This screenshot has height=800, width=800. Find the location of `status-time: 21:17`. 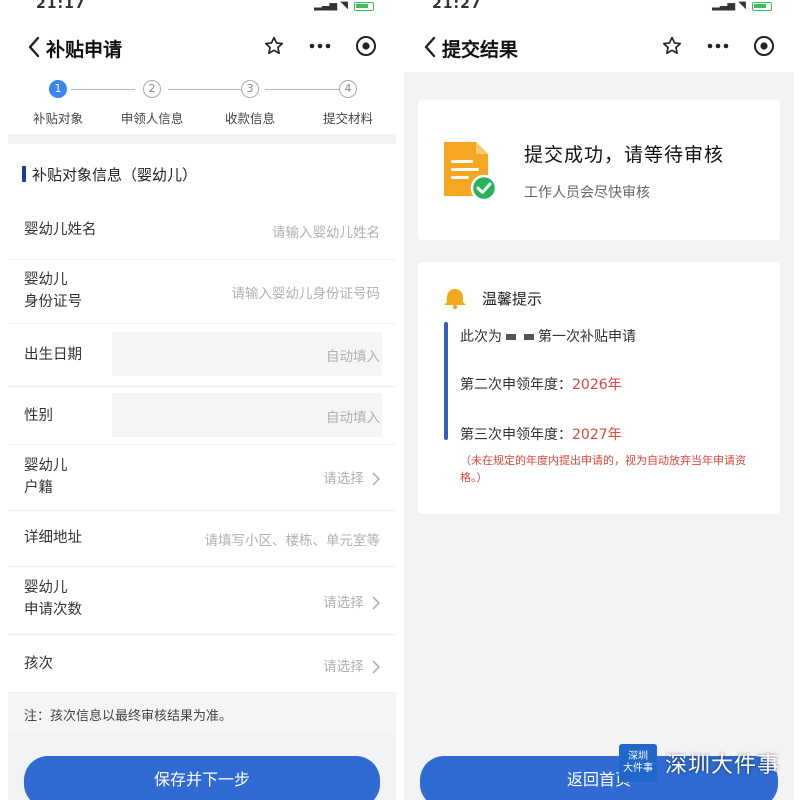

status-time: 21:17 is located at coordinates (61, 6).